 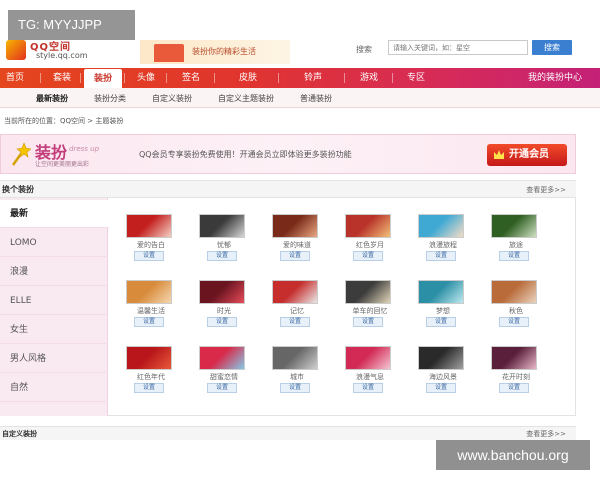 I want to click on category-item-4: 女生, so click(x=54, y=330).